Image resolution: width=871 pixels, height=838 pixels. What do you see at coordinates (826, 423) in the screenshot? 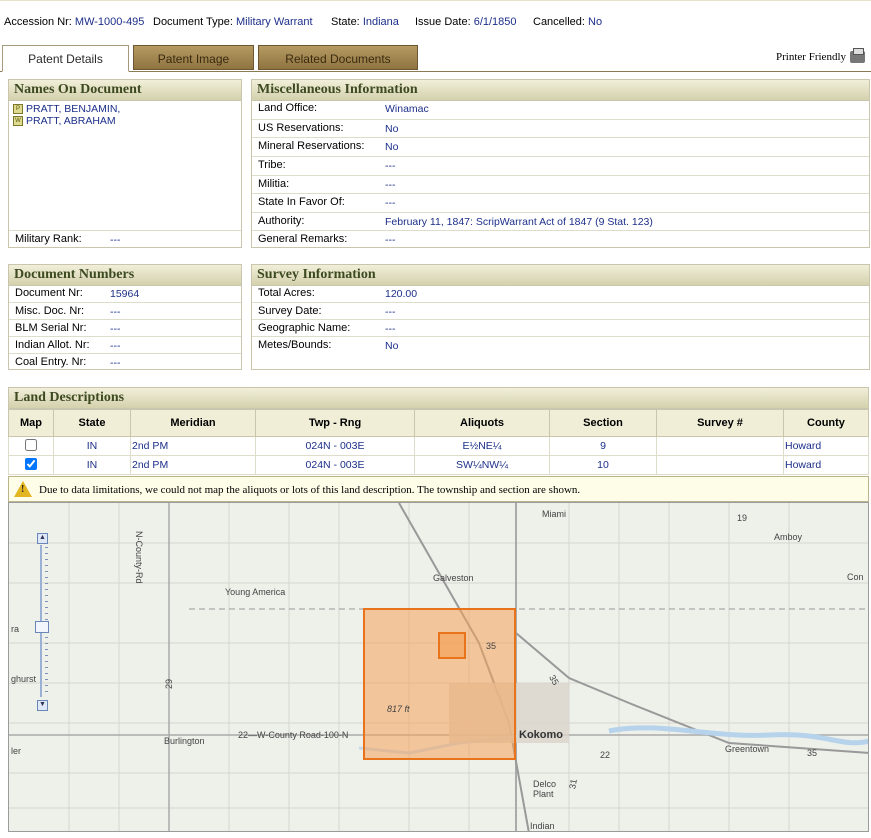
I see `col-county: County` at bounding box center [826, 423].